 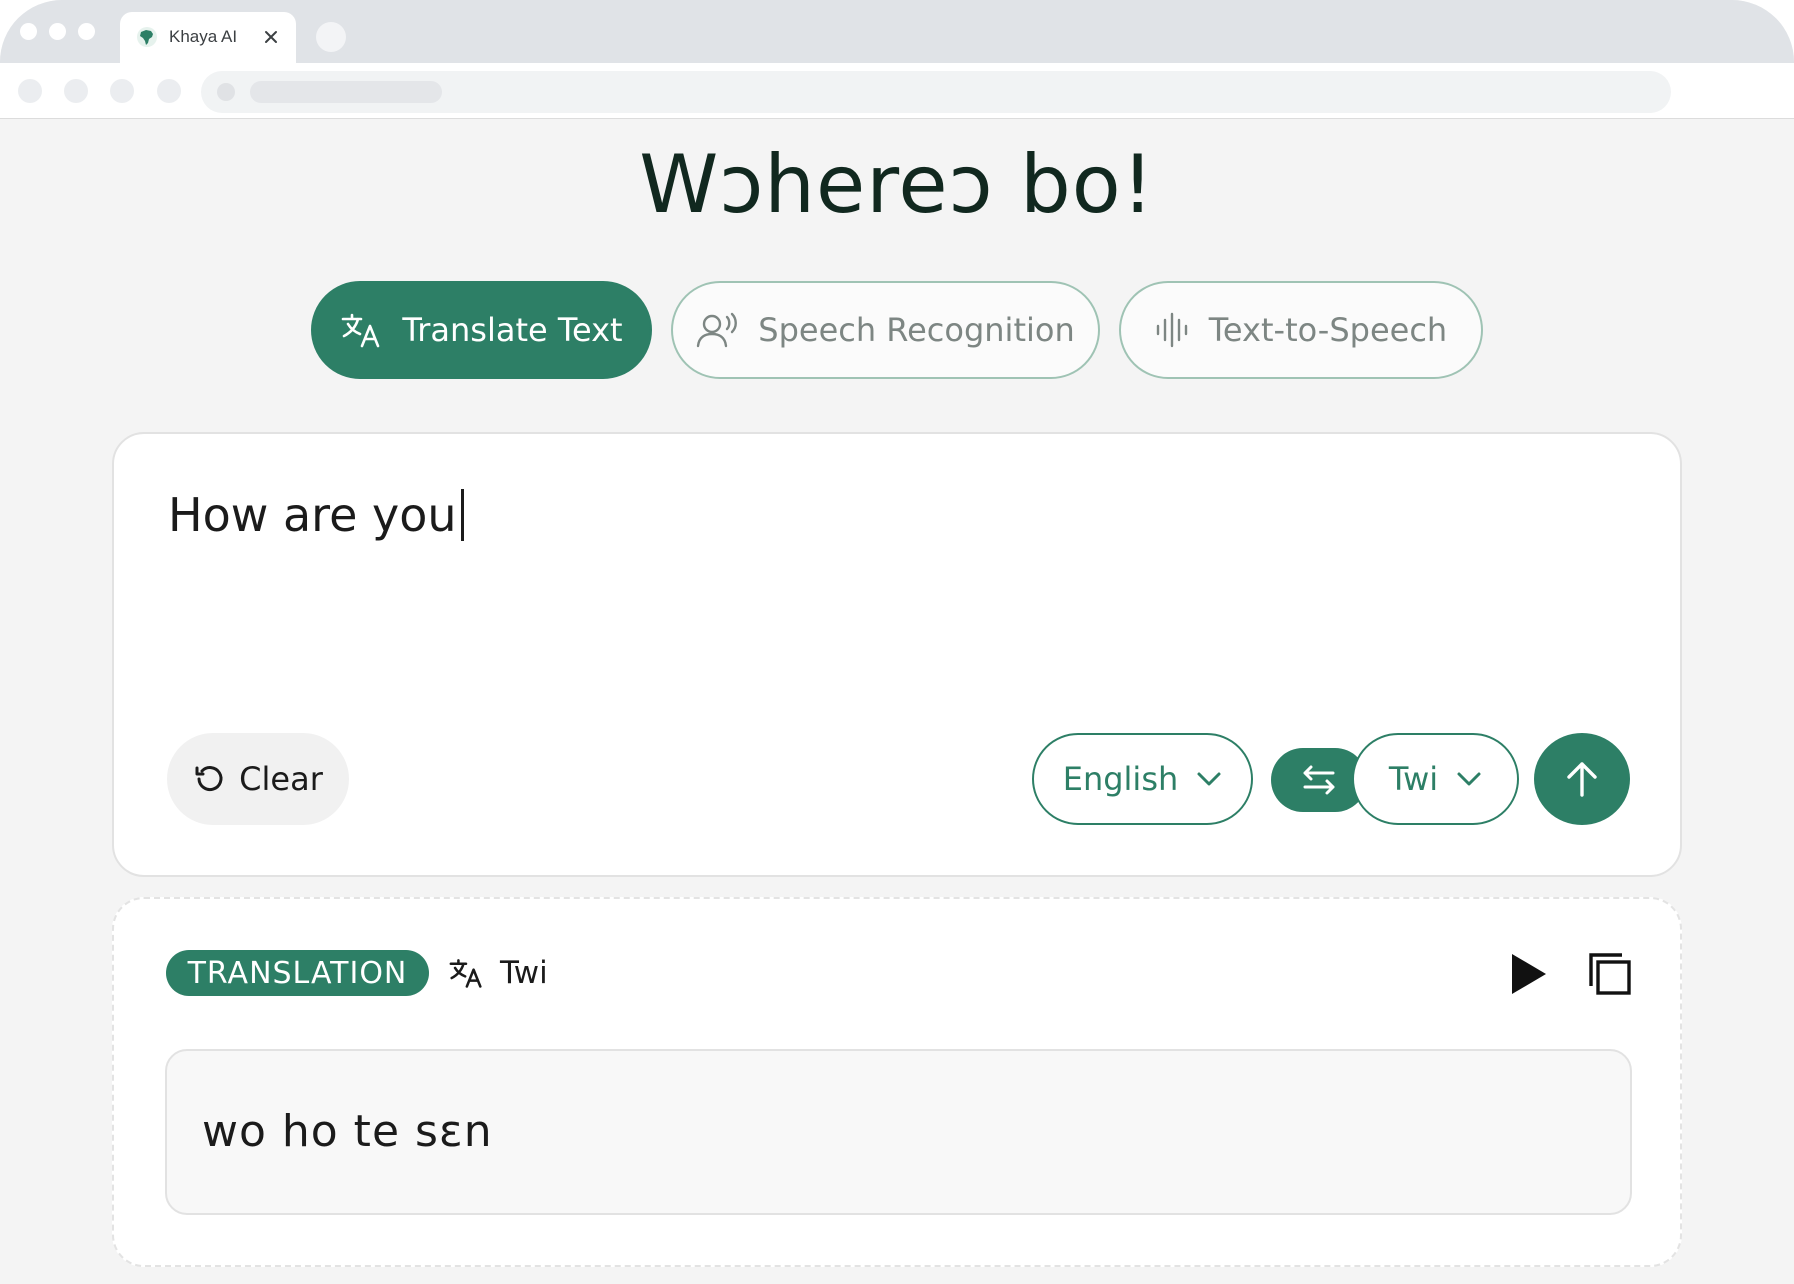 I want to click on text-caret, so click(x=462, y=515).